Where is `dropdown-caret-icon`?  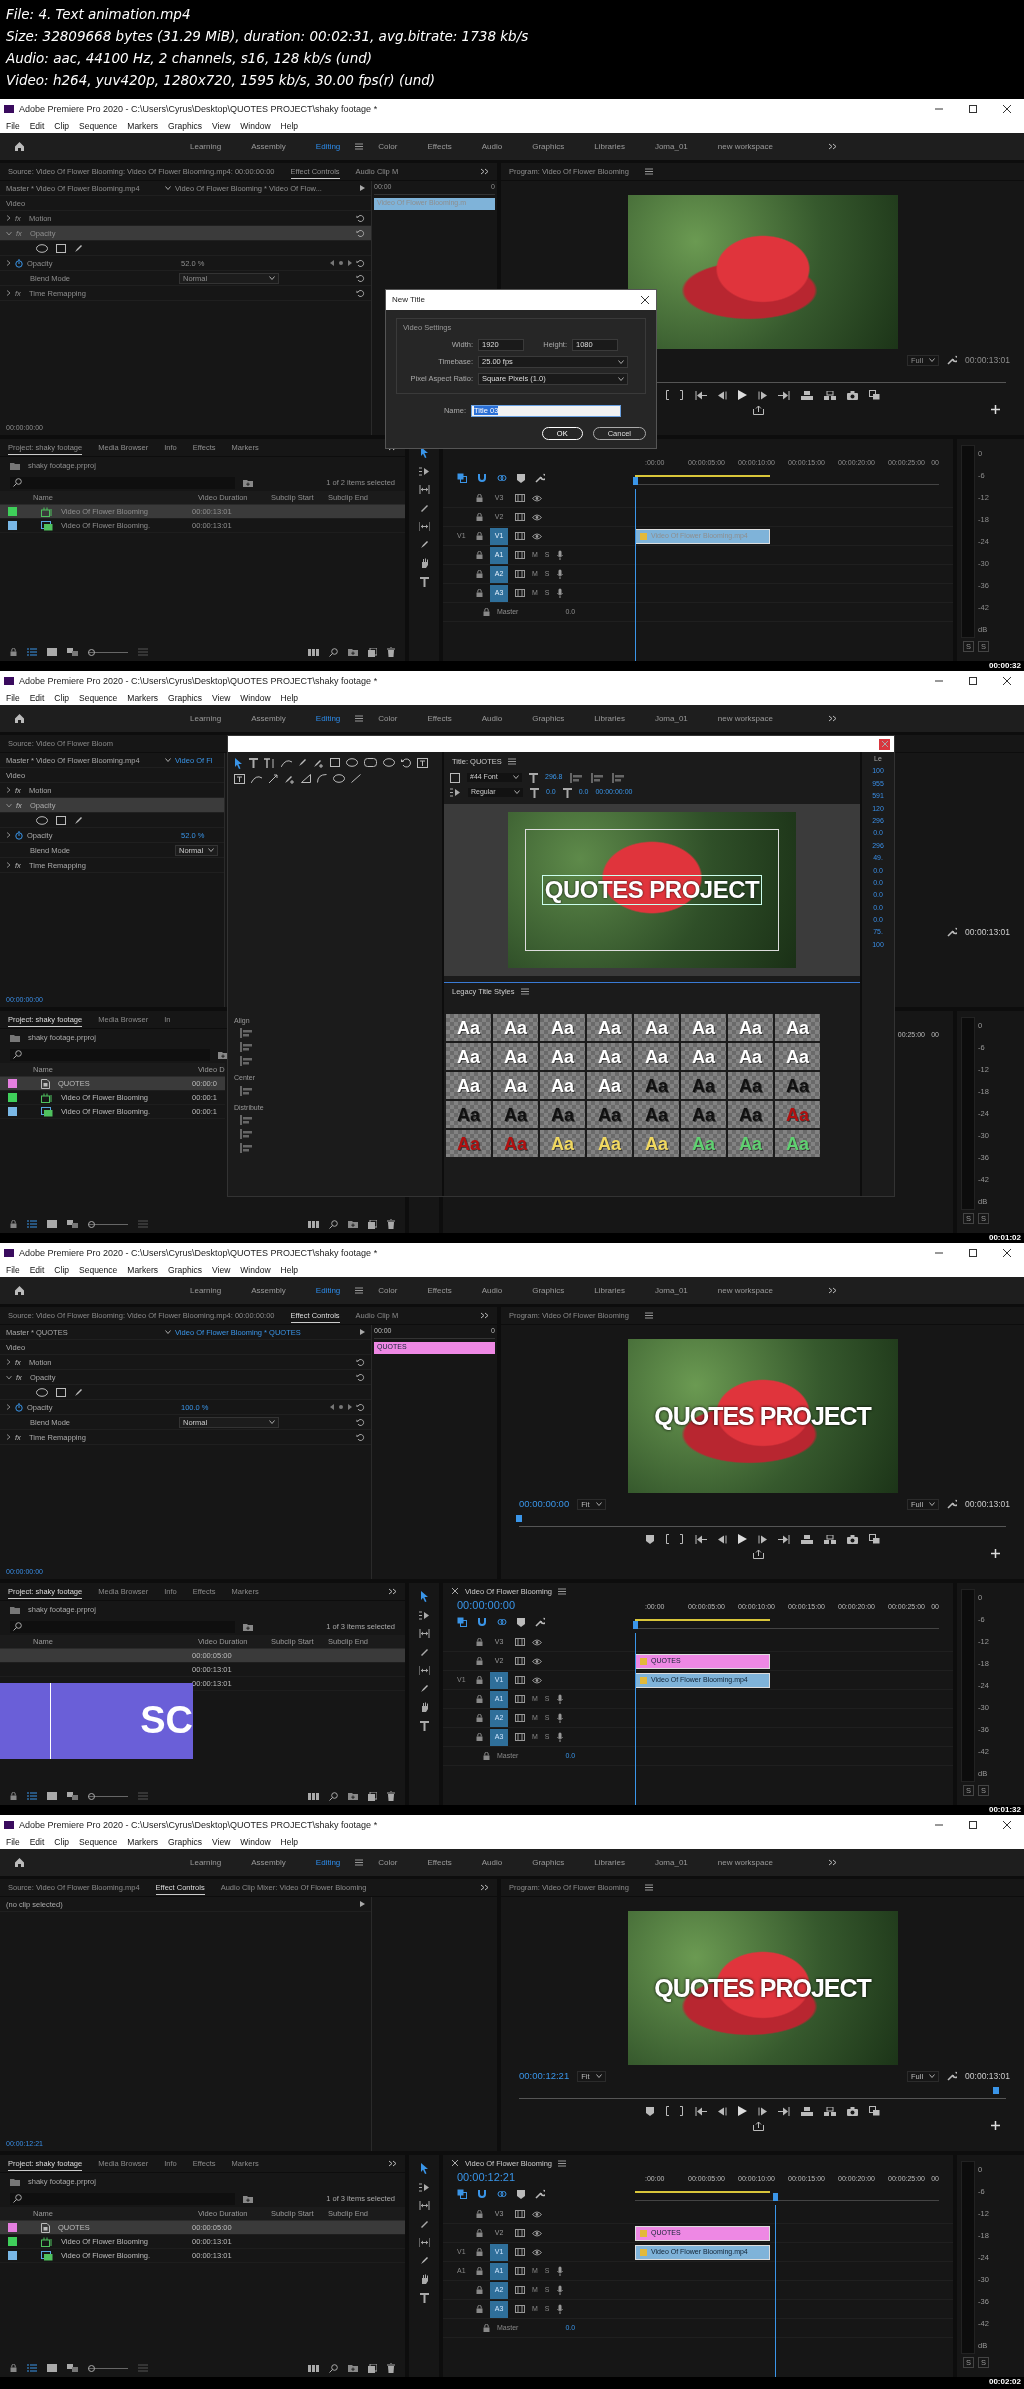 dropdown-caret-icon is located at coordinates (168, 760).